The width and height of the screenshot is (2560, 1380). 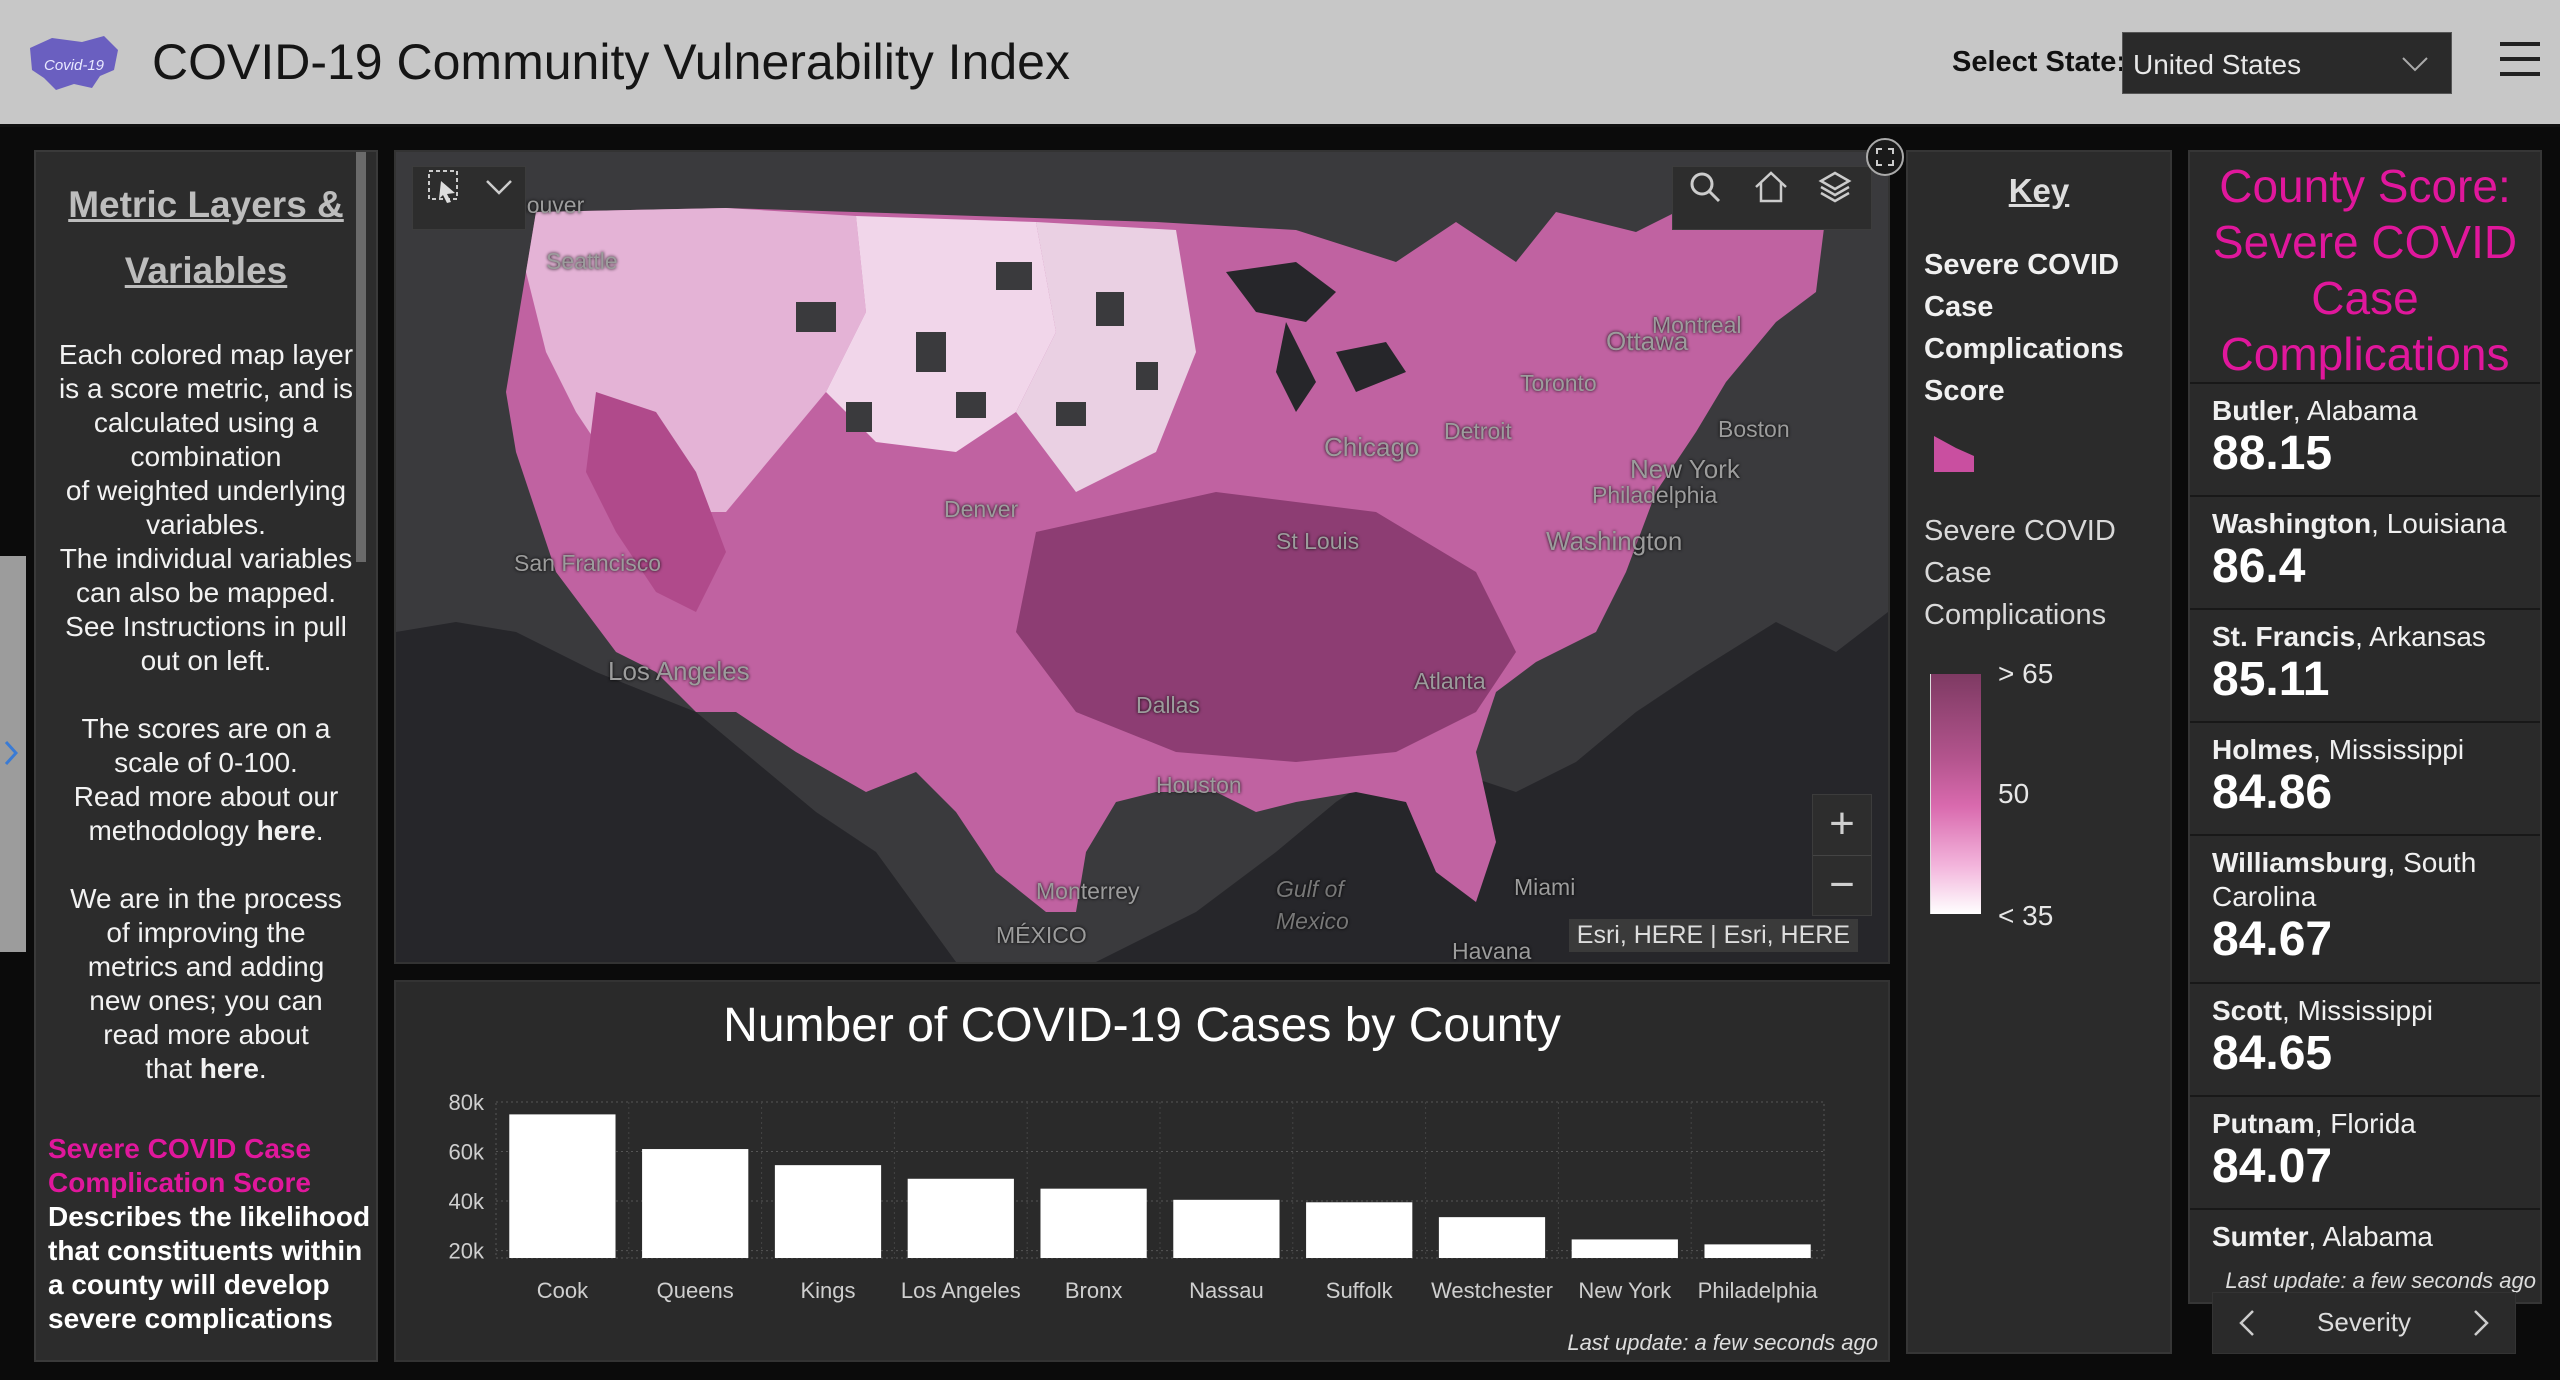 I want to click on next-arrow-icon, so click(x=2481, y=1323).